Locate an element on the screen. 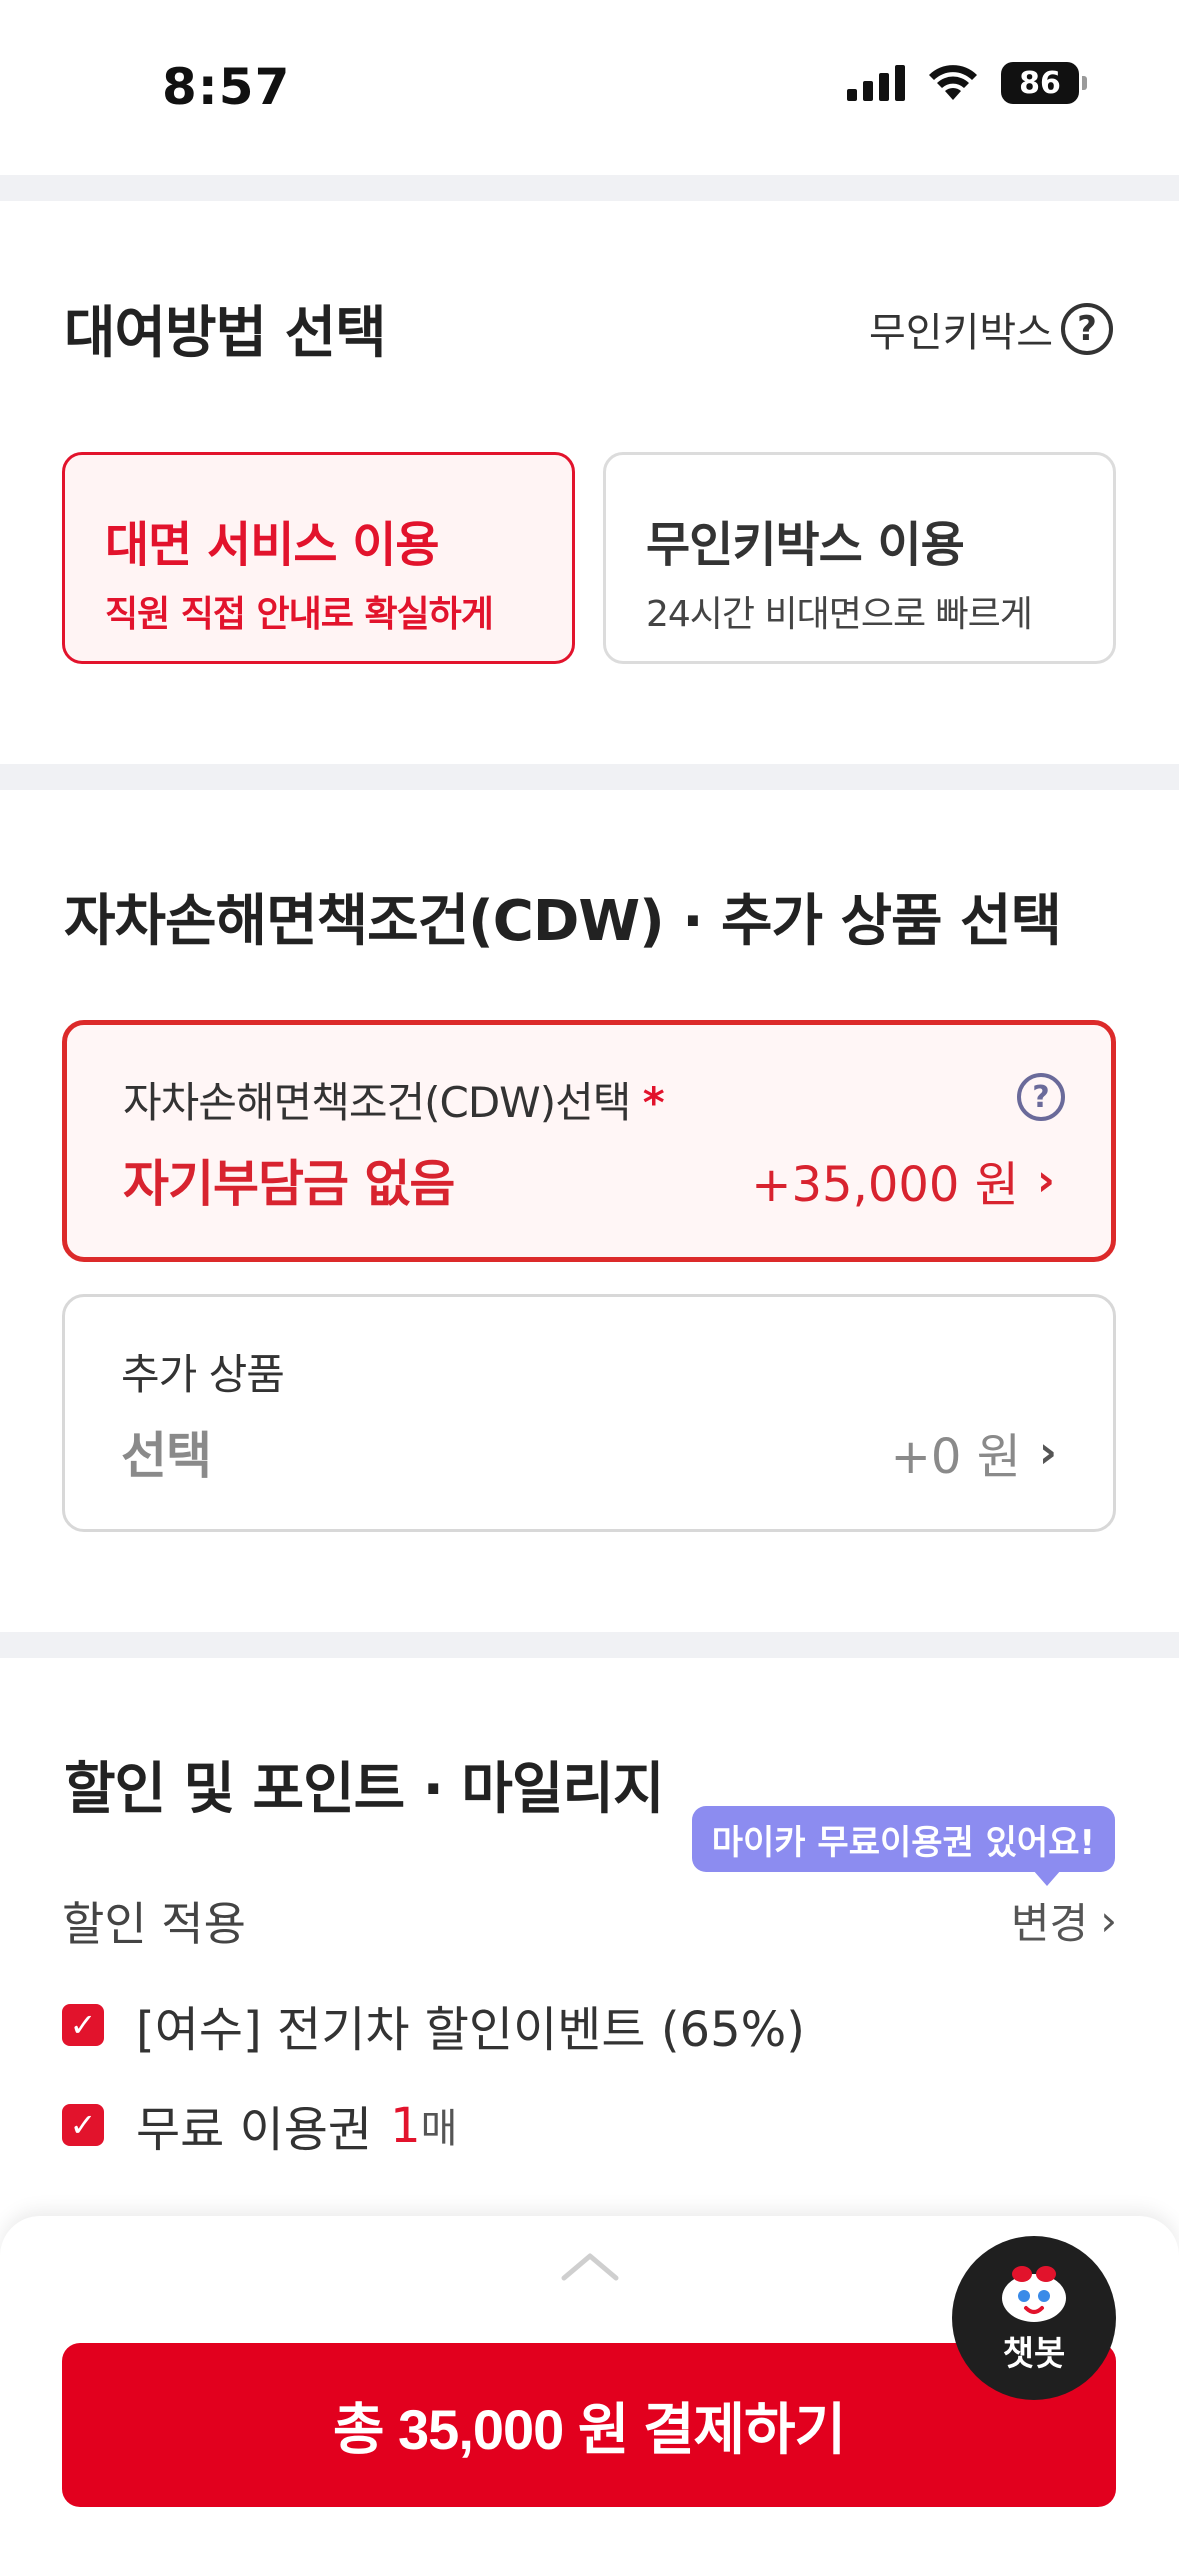 The image size is (1179, 2556). battery-icon: 86 is located at coordinates (1044, 83).